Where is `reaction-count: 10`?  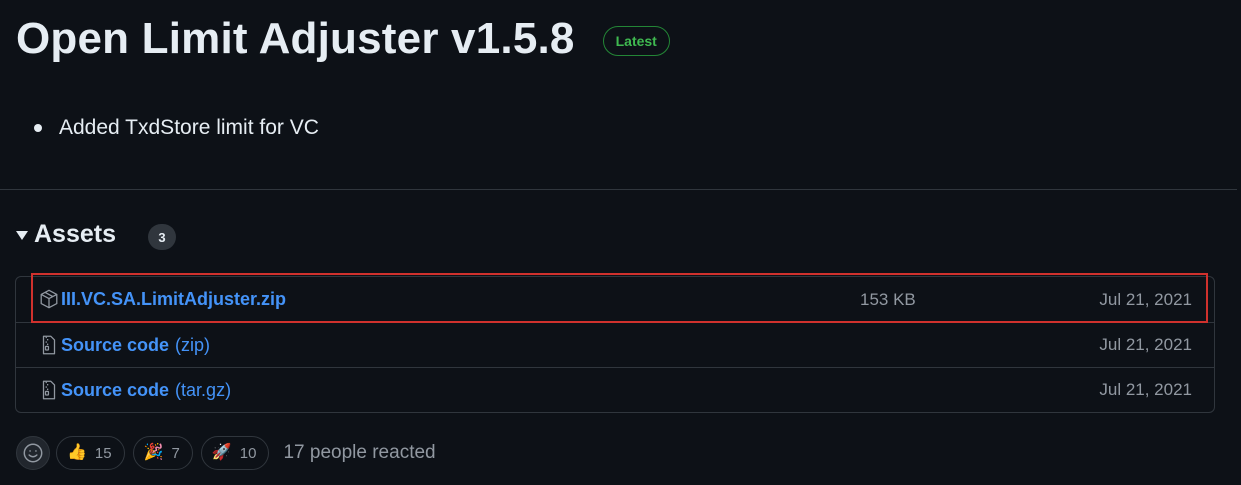
reaction-count: 10 is located at coordinates (248, 453).